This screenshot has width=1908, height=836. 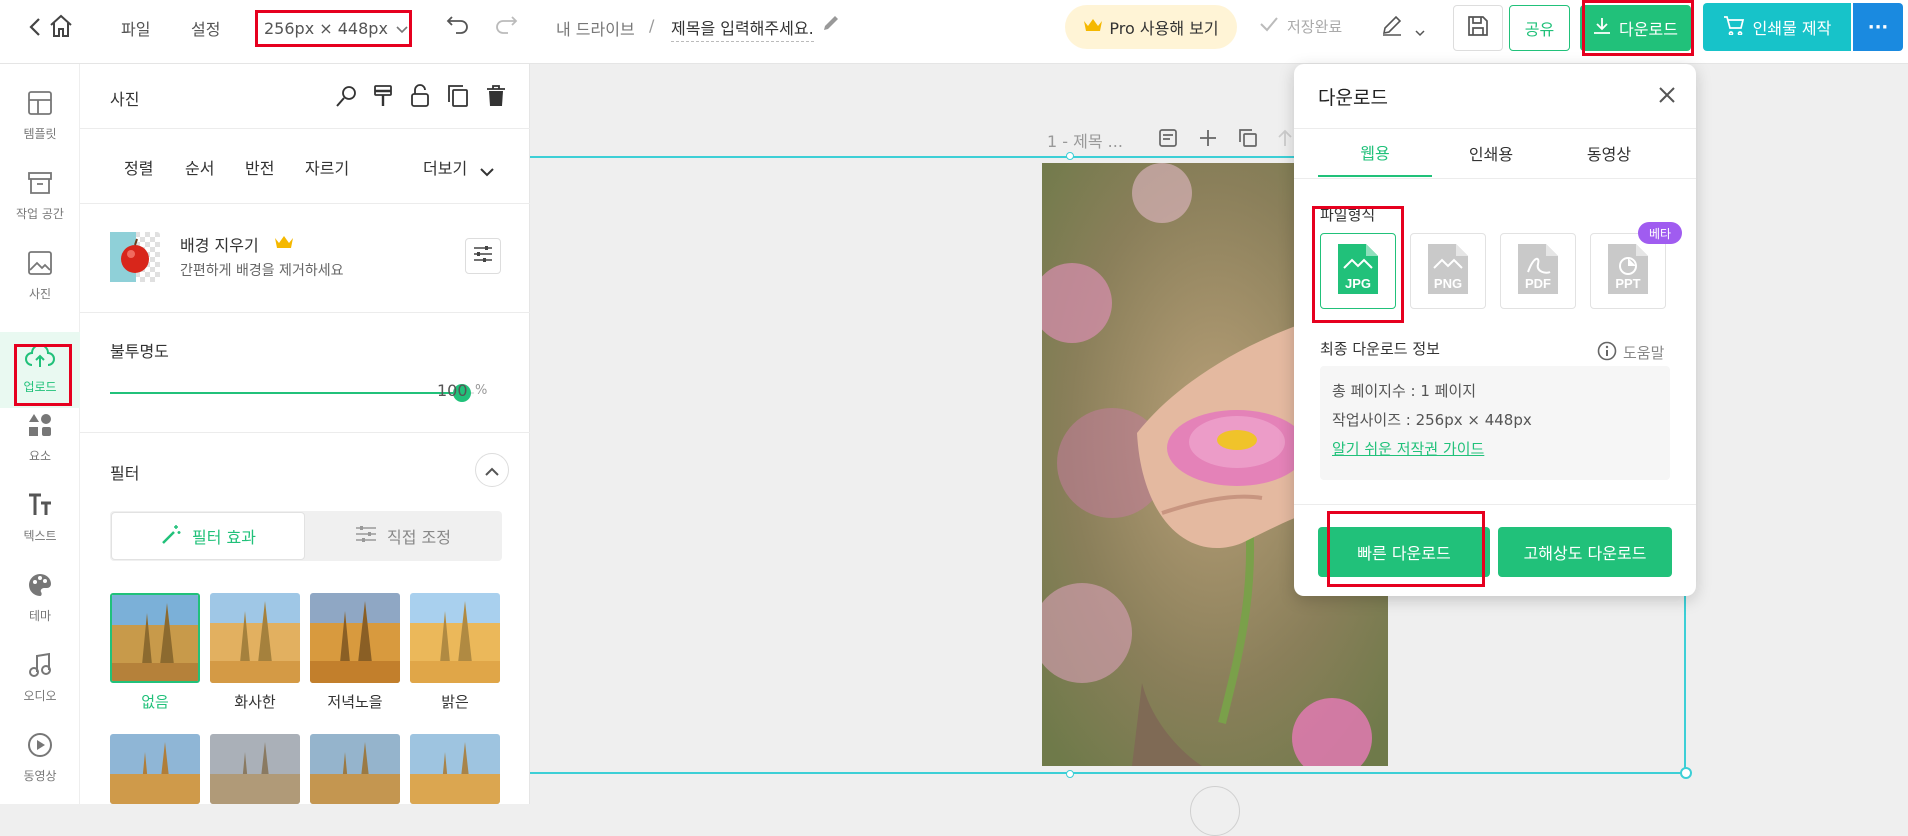 What do you see at coordinates (483, 256) in the screenshot?
I see `bg-remove-settings-button` at bounding box center [483, 256].